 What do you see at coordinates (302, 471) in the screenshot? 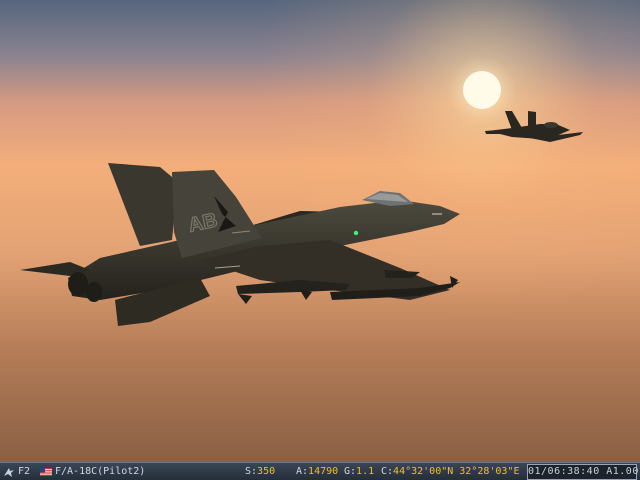
I see `altitude-label: A:` at bounding box center [302, 471].